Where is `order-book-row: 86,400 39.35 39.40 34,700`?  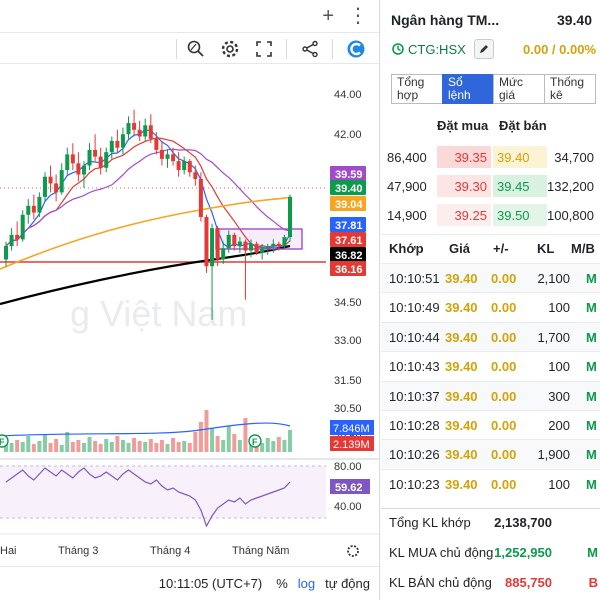
order-book-row: 86,400 39.35 39.40 34,700 is located at coordinates (490, 157).